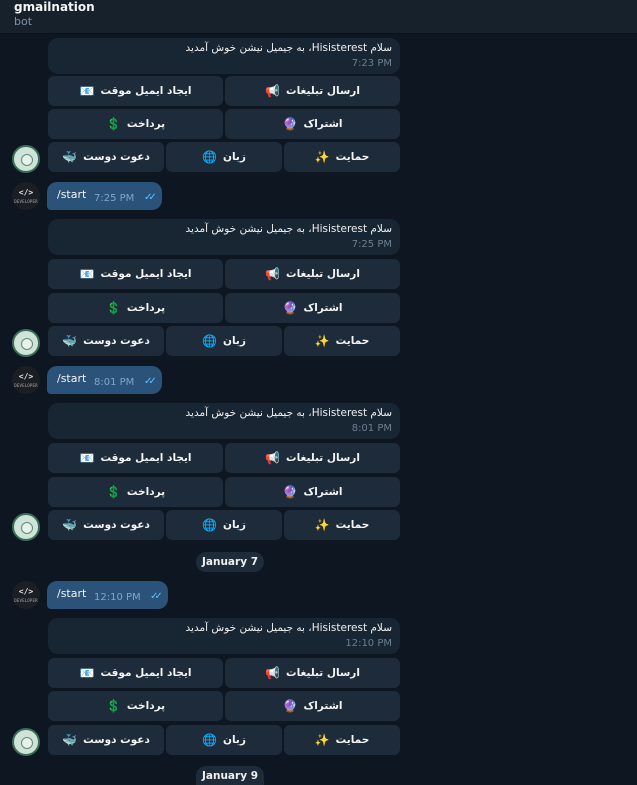 This screenshot has height=785, width=637. I want to click on message-time: 7:23 PM, so click(371, 63).